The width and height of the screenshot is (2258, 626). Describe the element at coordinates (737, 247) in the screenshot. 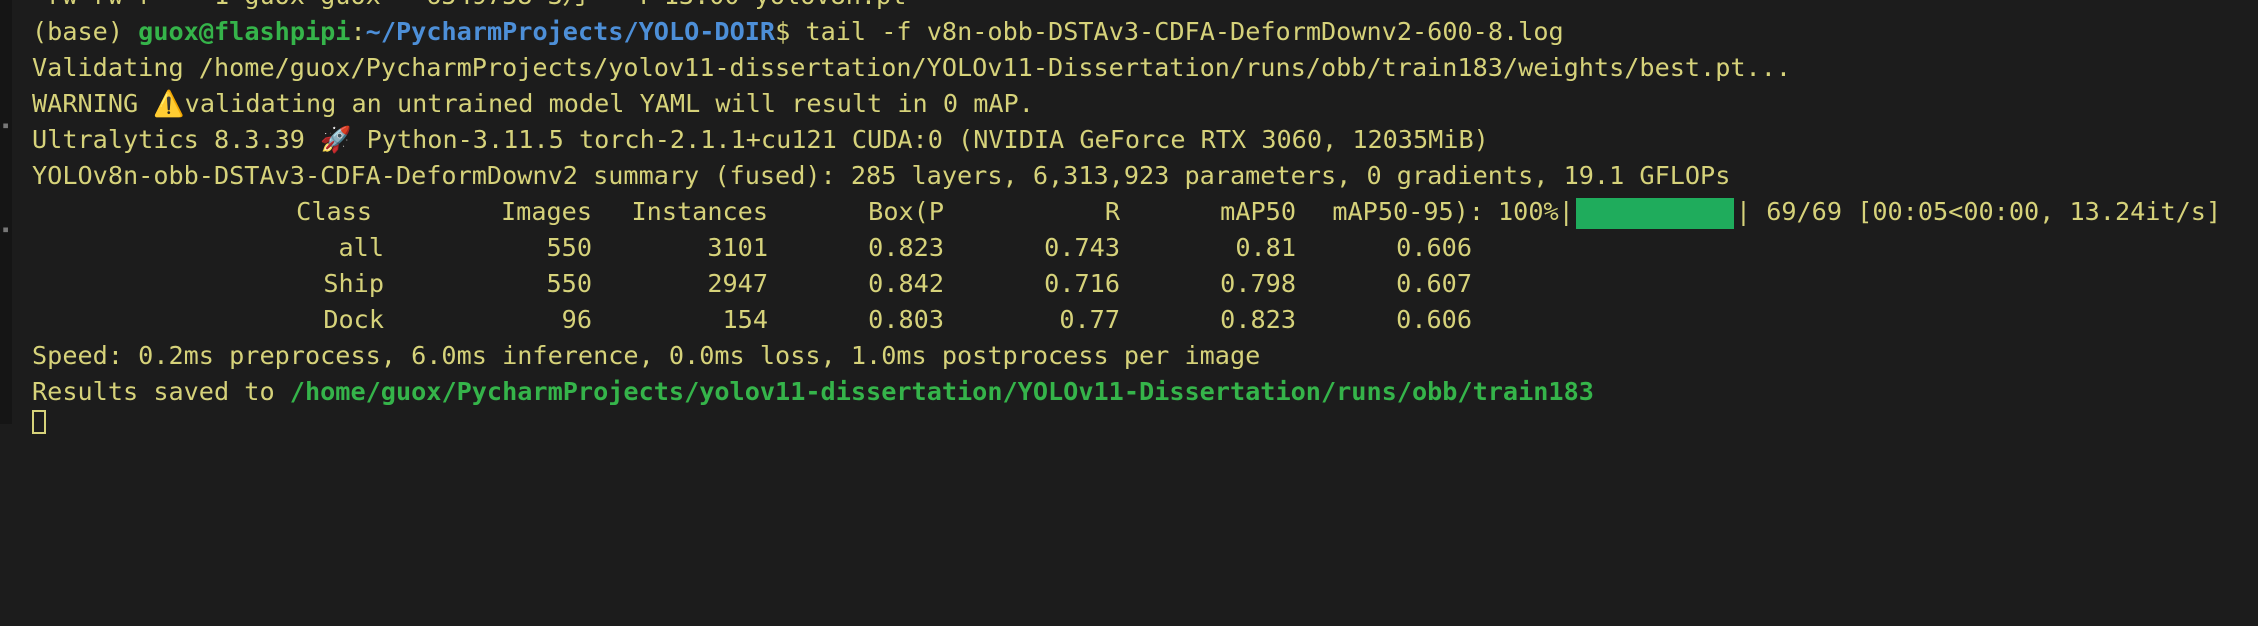

I see `row-instances: 3101` at that location.